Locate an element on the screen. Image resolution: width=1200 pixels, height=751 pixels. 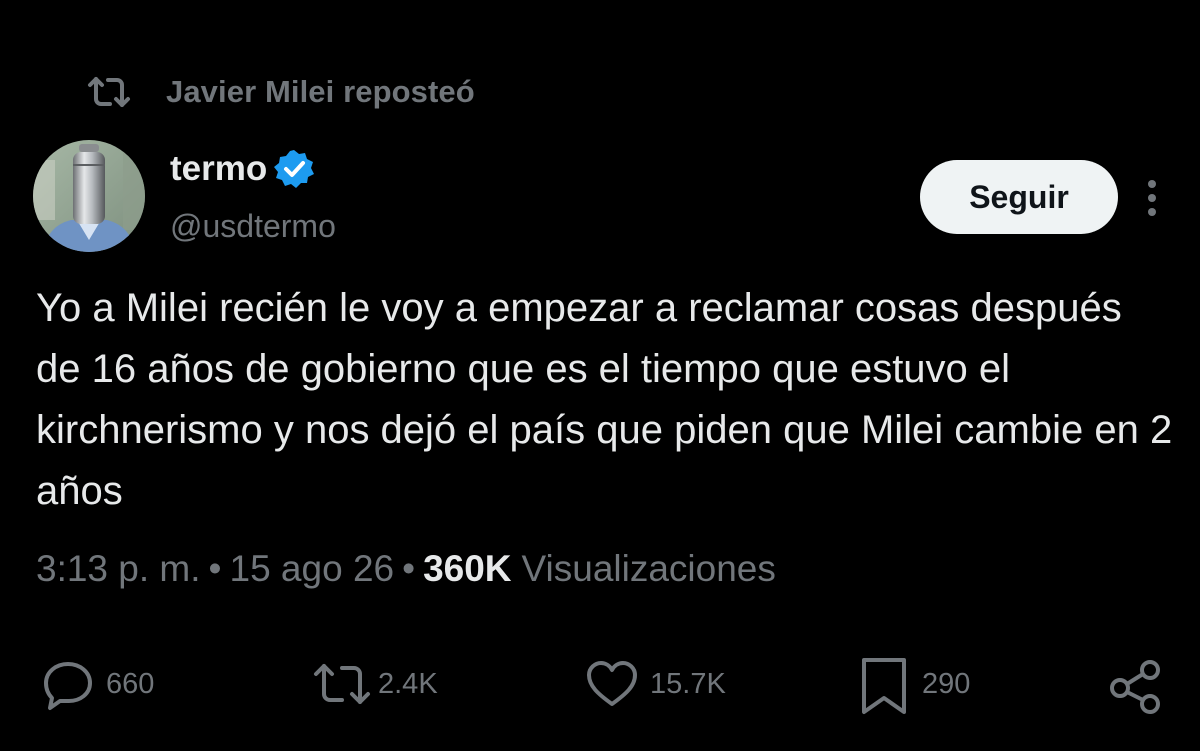
reply-icon is located at coordinates (68, 684).